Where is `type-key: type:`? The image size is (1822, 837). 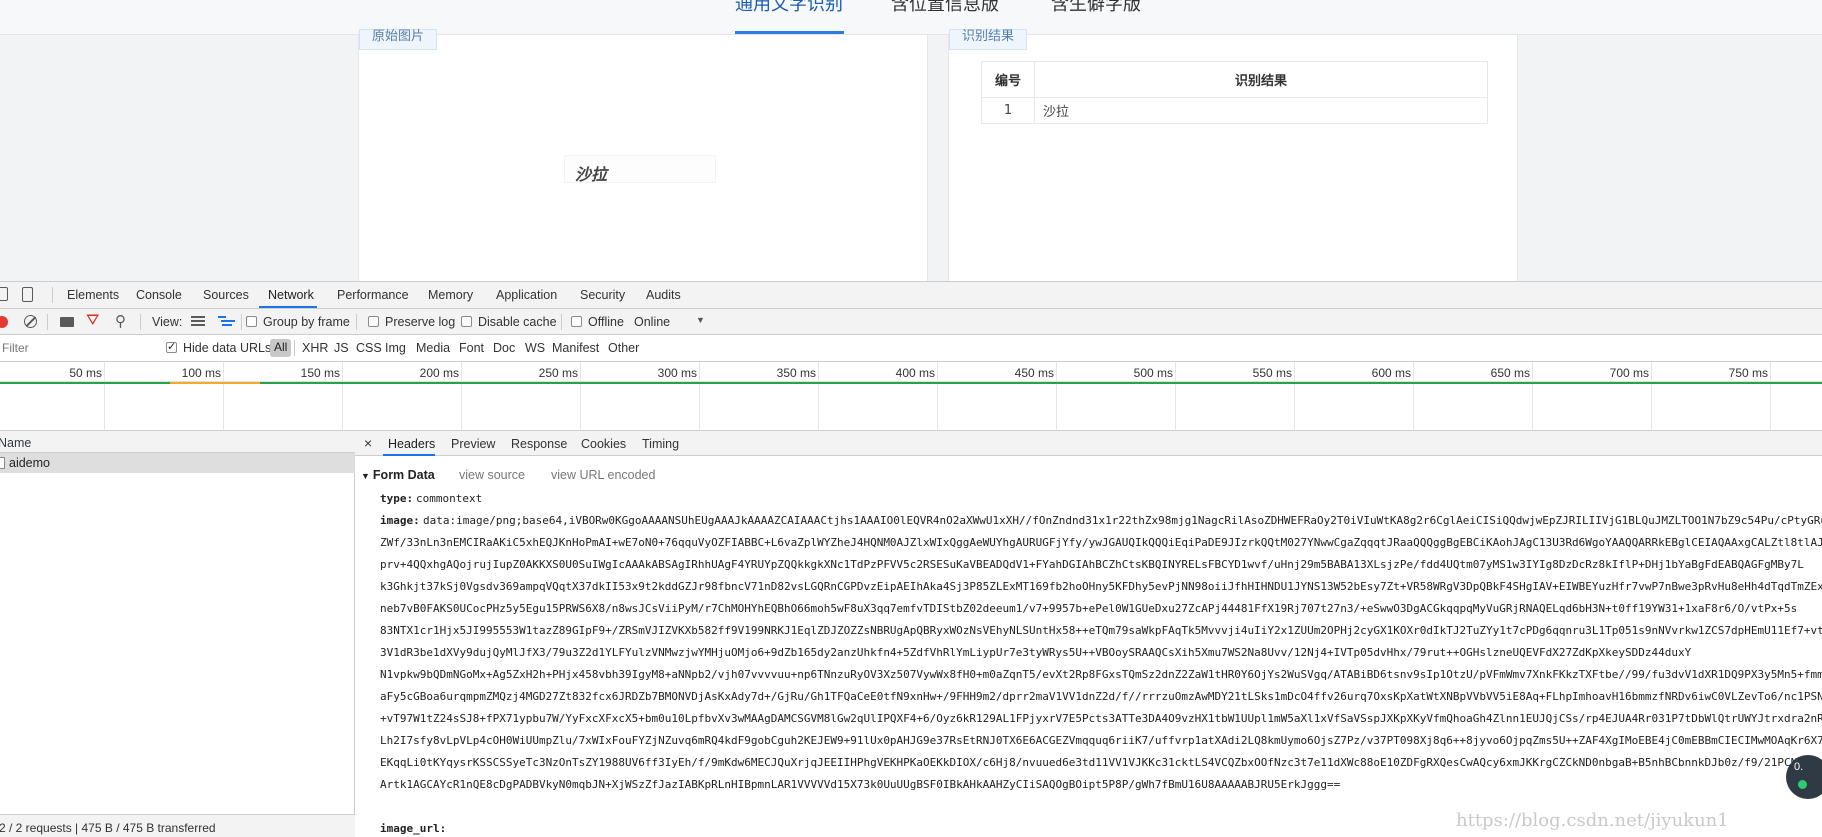 type-key: type: is located at coordinates (397, 498).